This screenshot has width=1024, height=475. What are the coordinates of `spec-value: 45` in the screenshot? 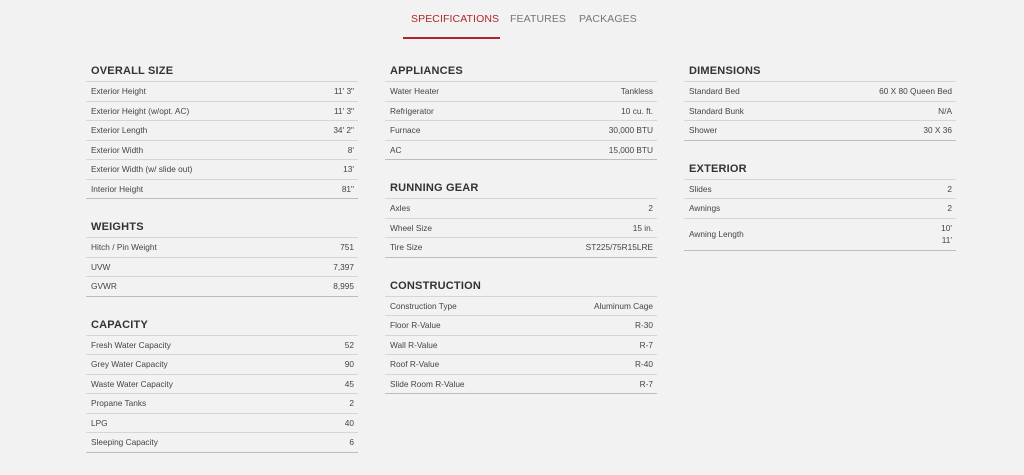 It's located at (349, 383).